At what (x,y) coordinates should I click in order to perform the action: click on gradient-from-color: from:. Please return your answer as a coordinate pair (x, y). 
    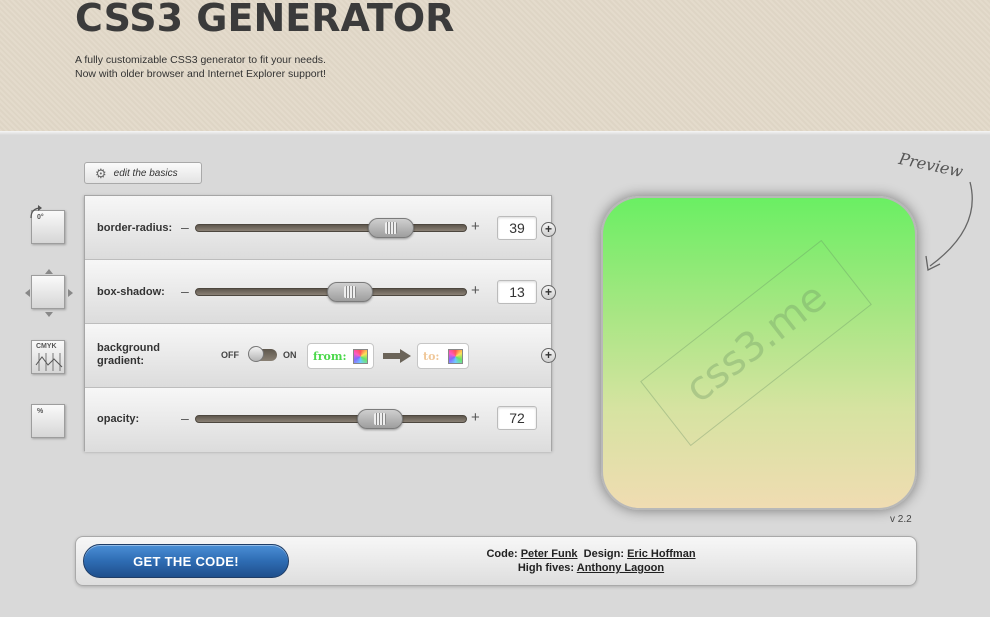
    Looking at the image, I should click on (340, 356).